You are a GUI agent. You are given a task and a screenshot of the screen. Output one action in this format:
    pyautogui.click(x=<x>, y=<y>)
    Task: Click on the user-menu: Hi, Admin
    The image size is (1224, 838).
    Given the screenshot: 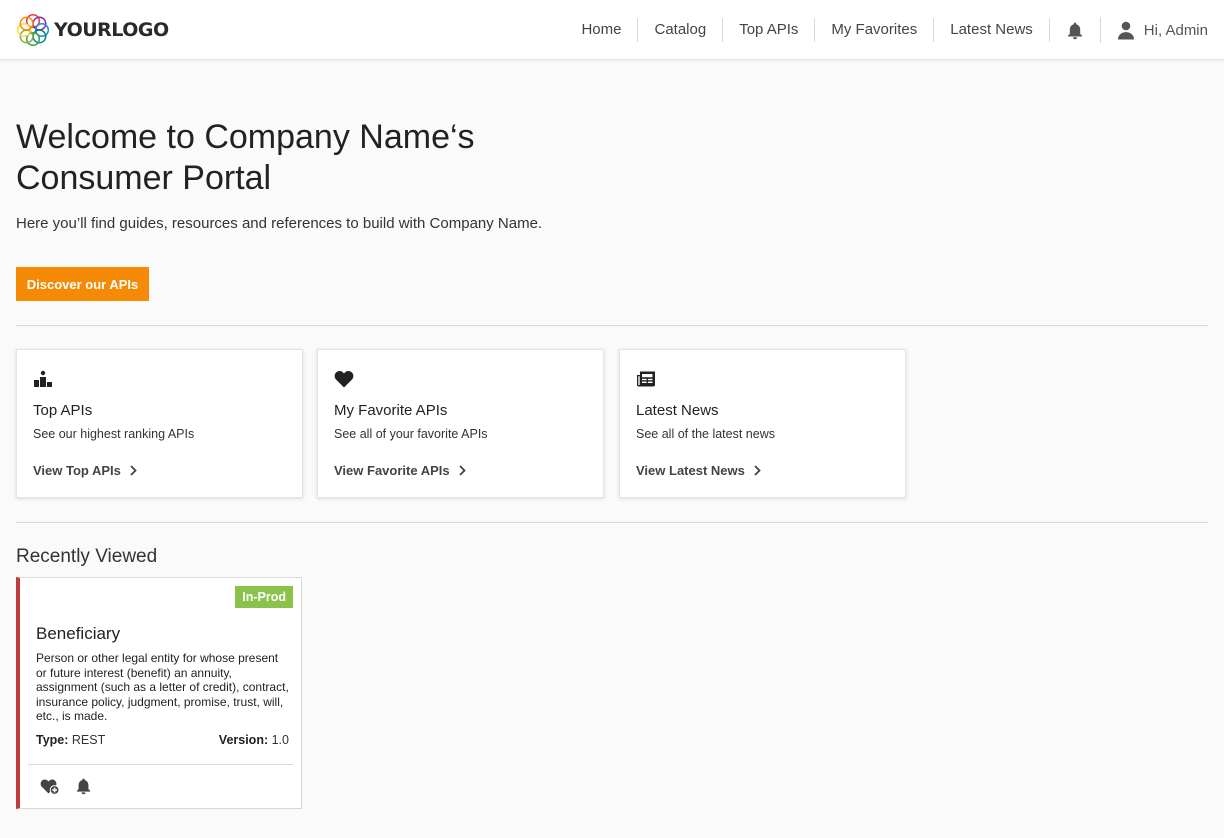 What is the action you would take?
    pyautogui.click(x=1154, y=30)
    